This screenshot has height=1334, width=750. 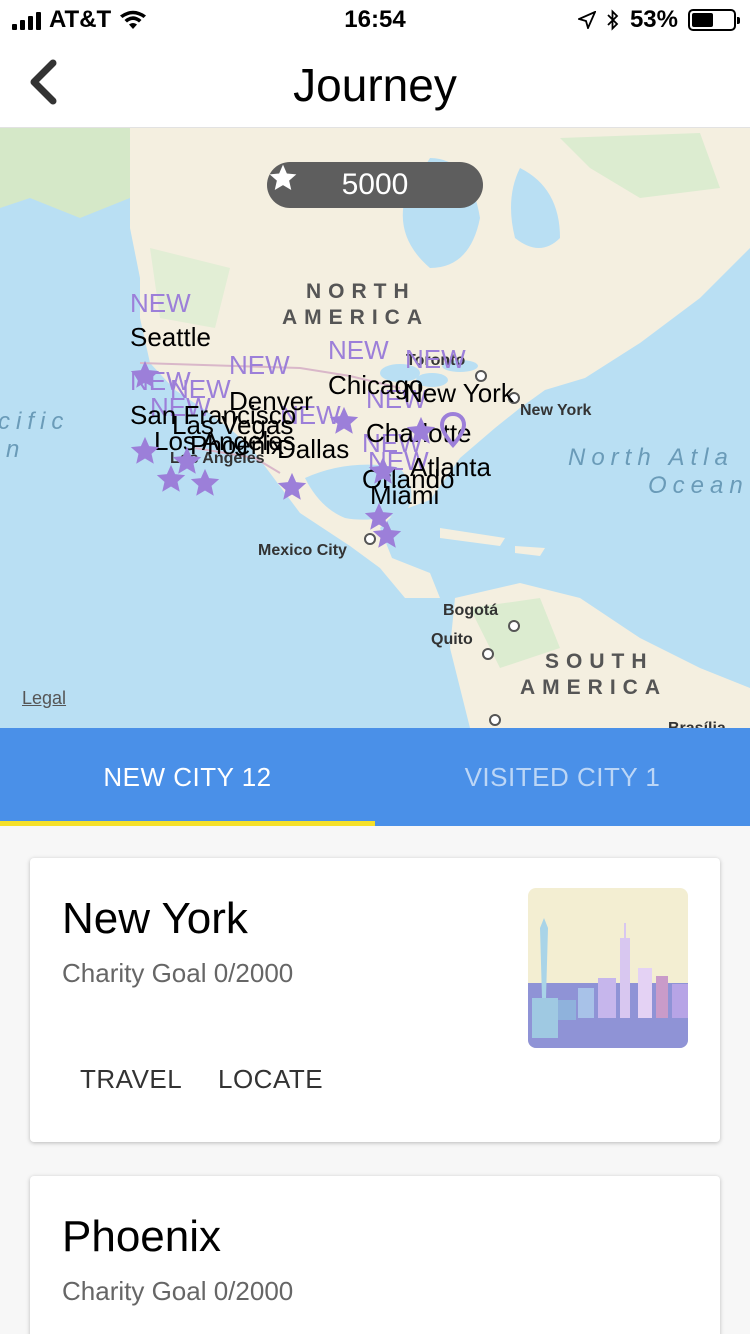 What do you see at coordinates (170, 337) in the screenshot?
I see `journey-city-seattle: Seattle` at bounding box center [170, 337].